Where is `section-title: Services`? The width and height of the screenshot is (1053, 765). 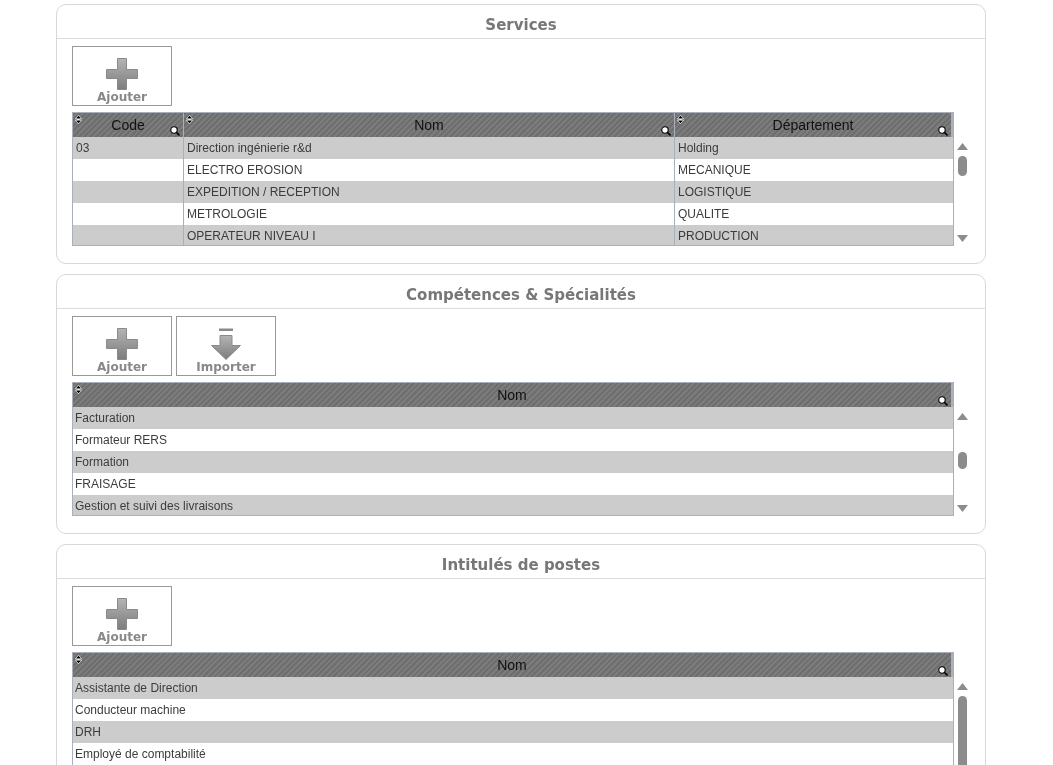 section-title: Services is located at coordinates (521, 25).